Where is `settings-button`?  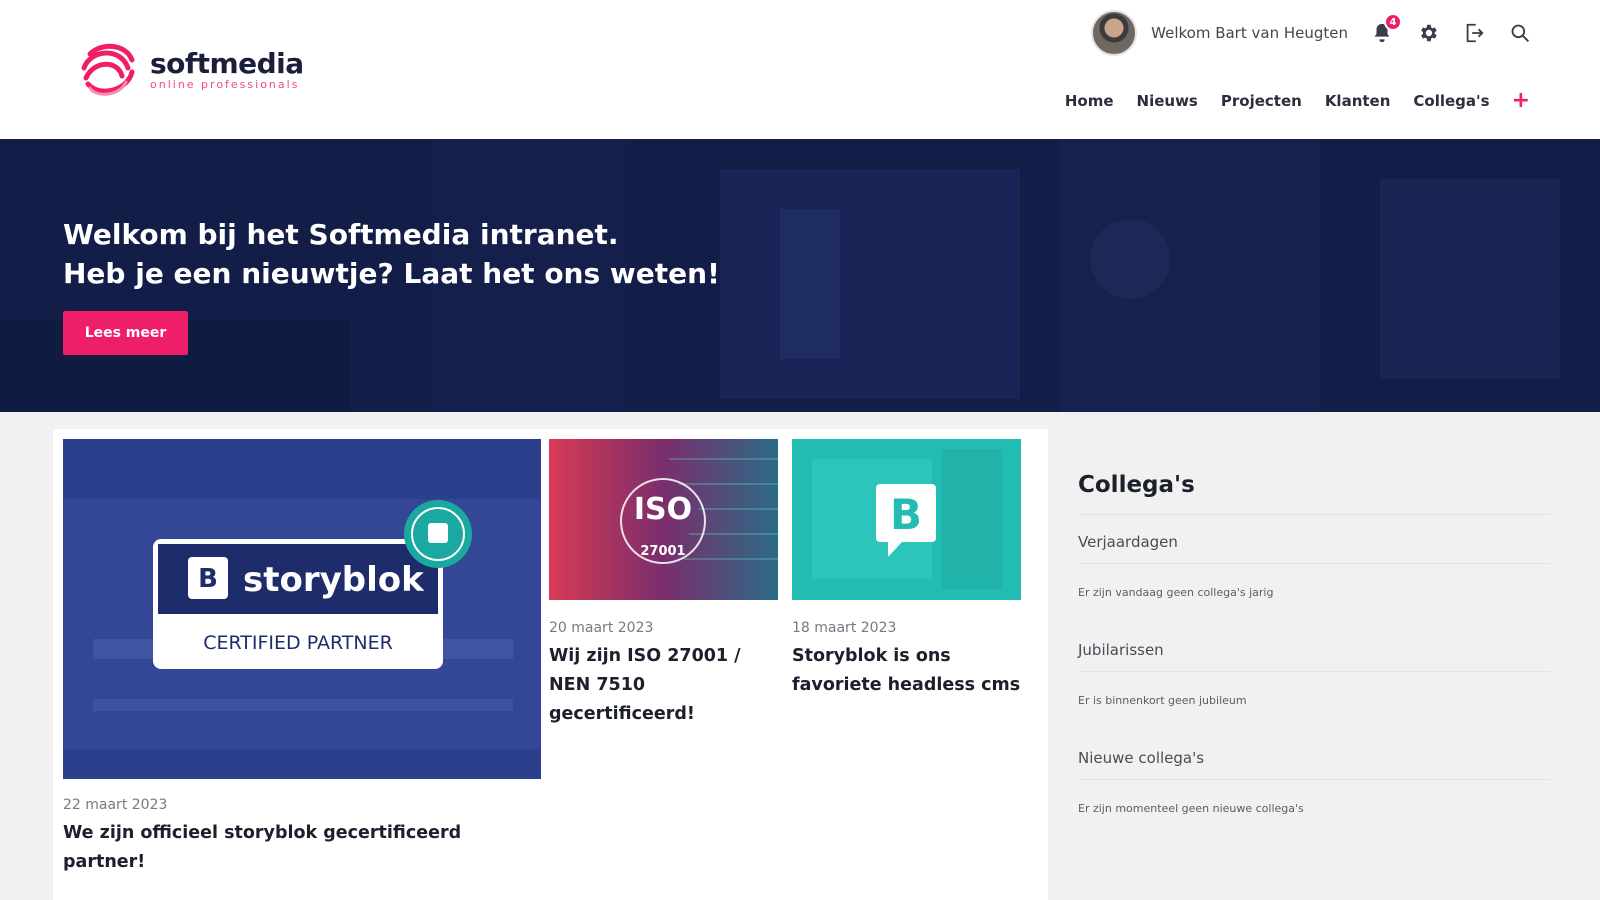 settings-button is located at coordinates (1428, 33).